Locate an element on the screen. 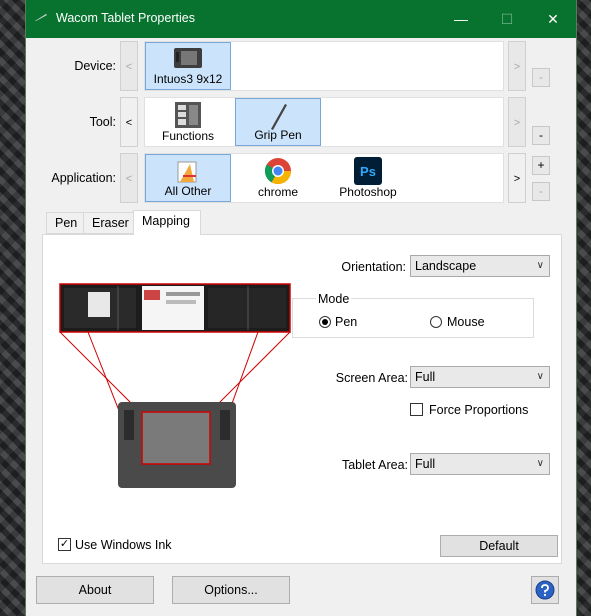 The image size is (591, 616). tool-tile-functions: Functions is located at coordinates (188, 122).